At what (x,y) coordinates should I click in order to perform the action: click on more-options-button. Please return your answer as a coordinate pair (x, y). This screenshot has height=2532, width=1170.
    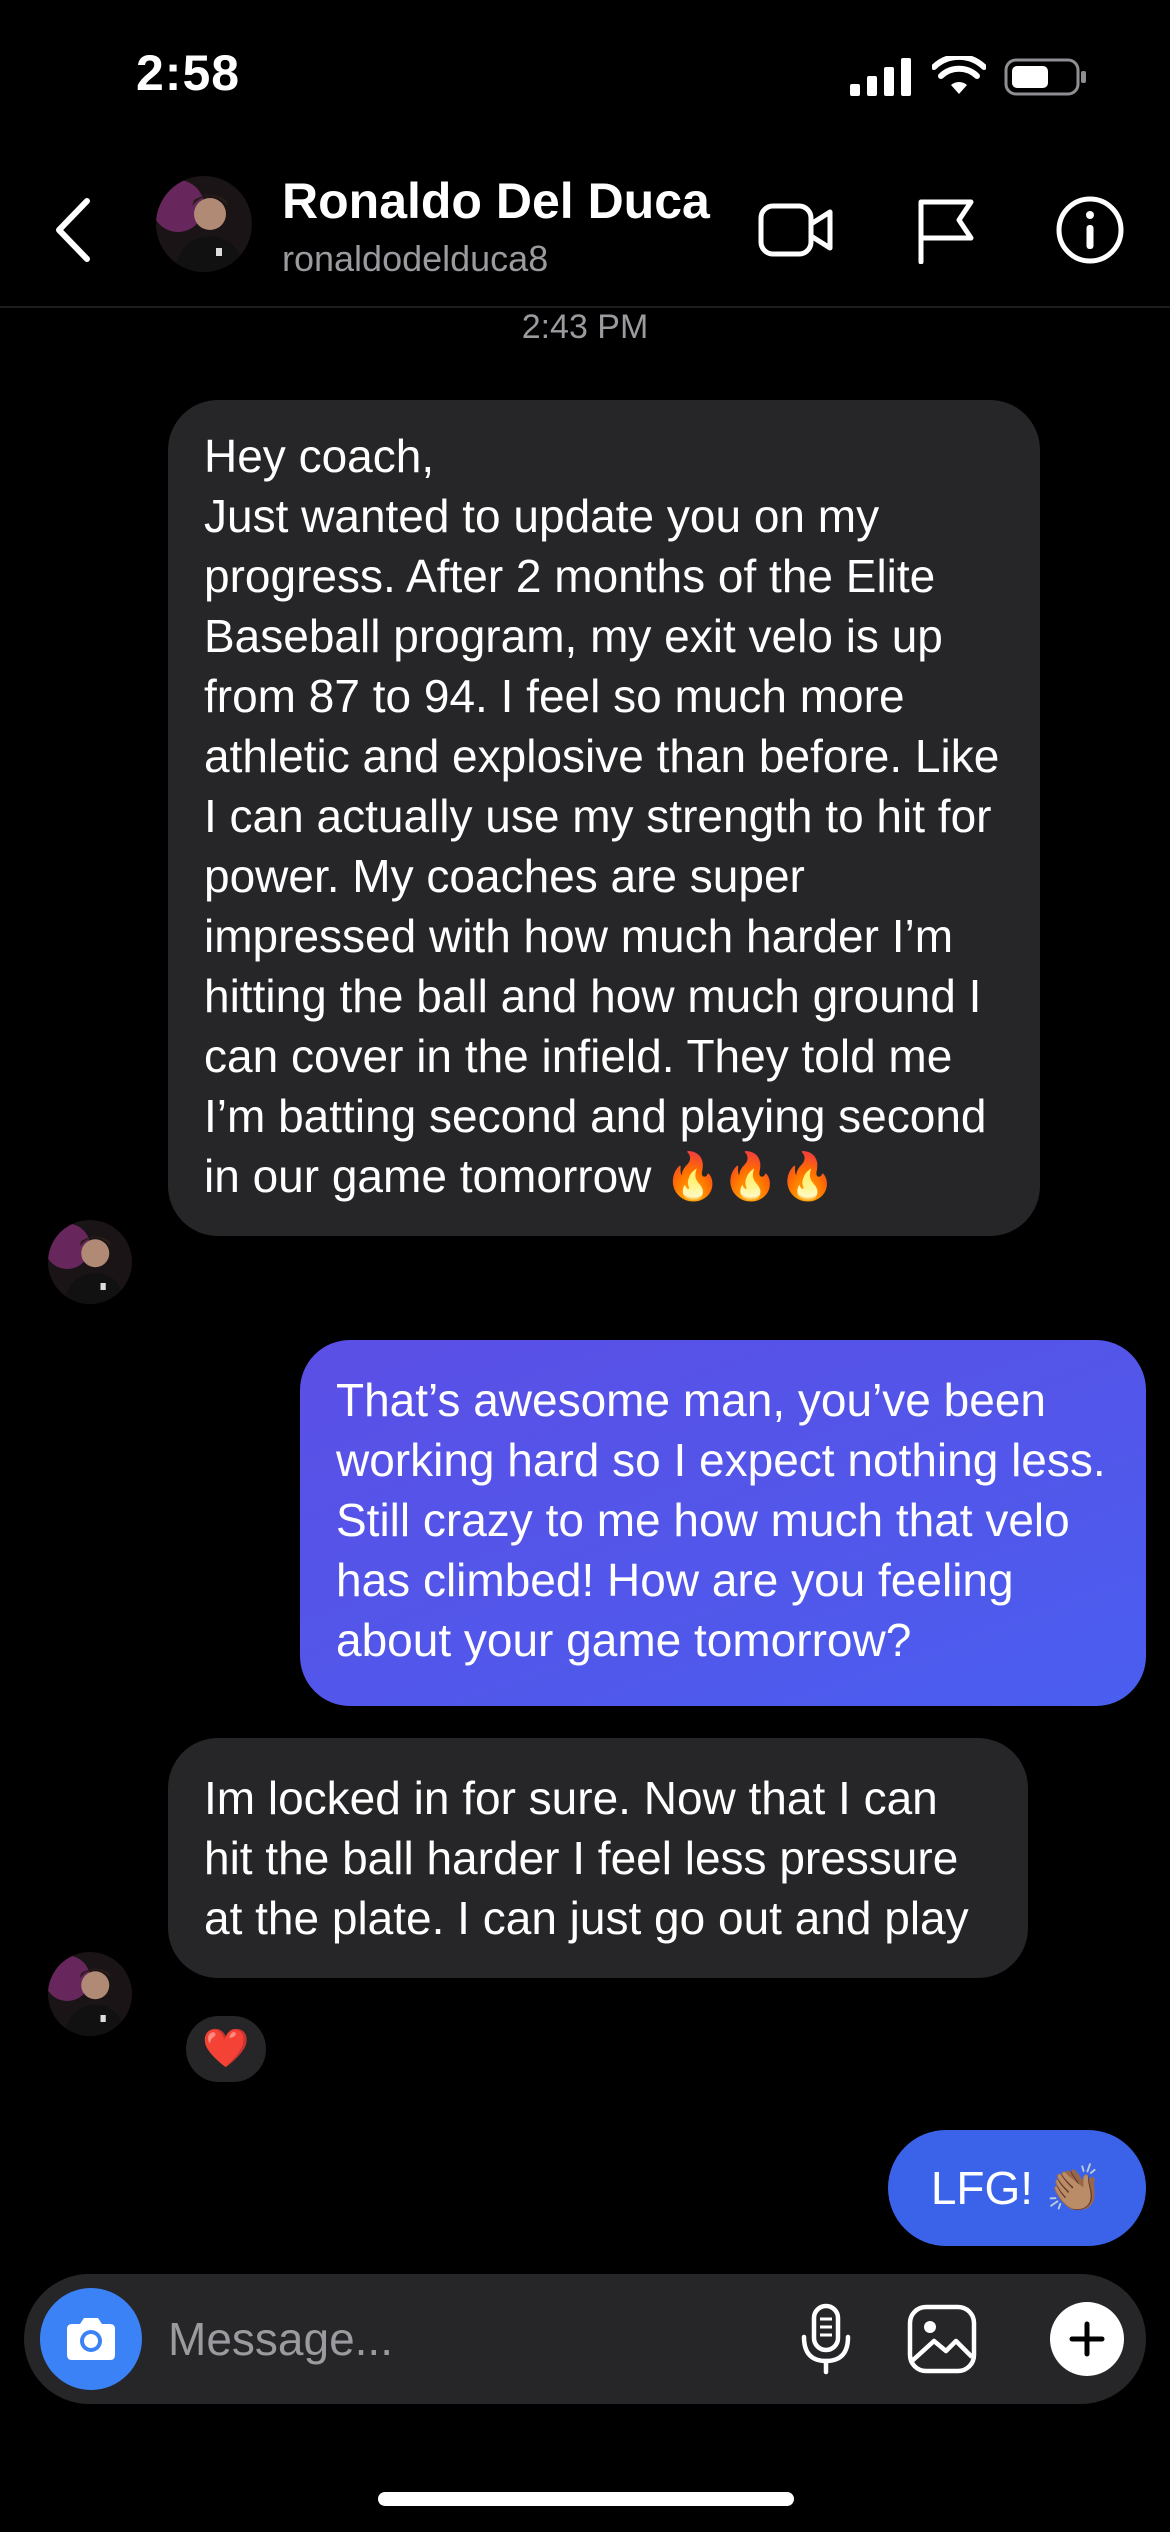
    Looking at the image, I should click on (1087, 2339).